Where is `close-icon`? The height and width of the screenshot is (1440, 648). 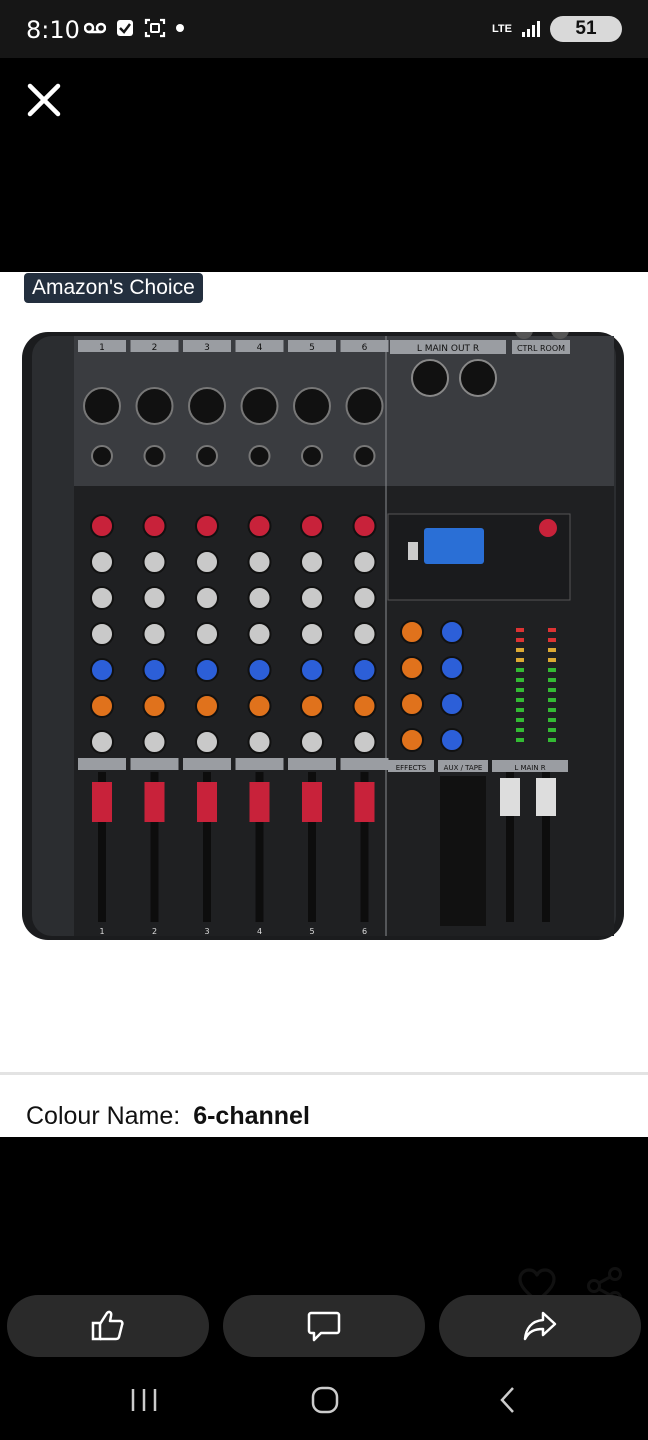
close-icon is located at coordinates (44, 100).